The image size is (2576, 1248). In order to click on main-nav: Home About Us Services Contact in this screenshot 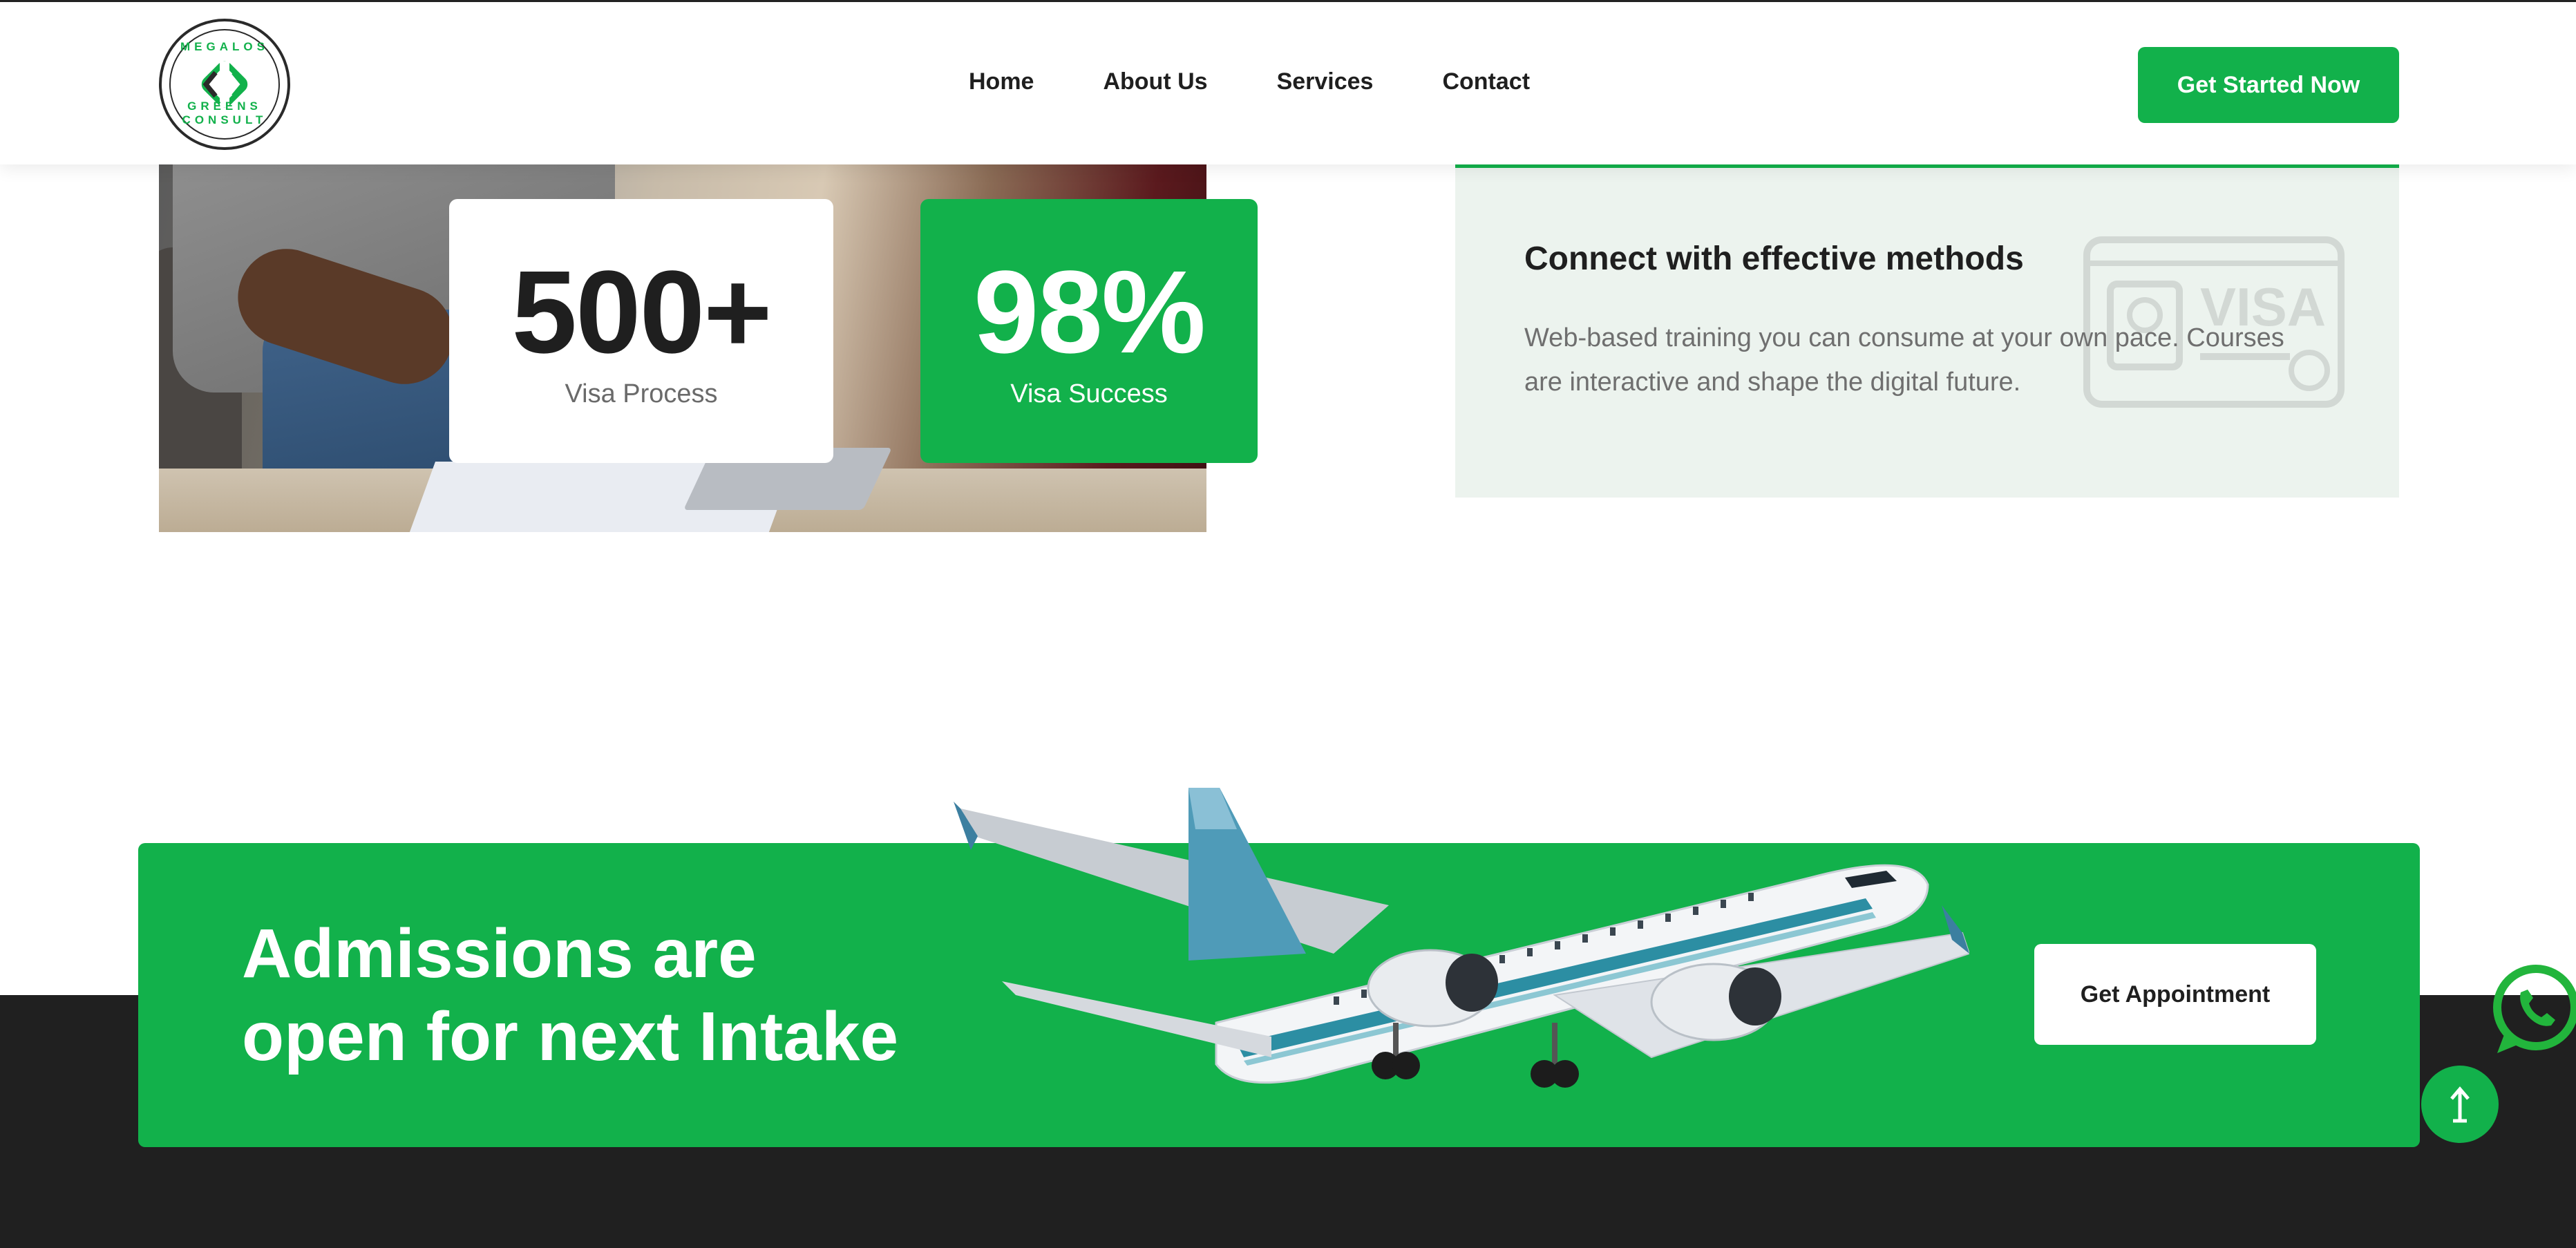, I will do `click(1284, 81)`.